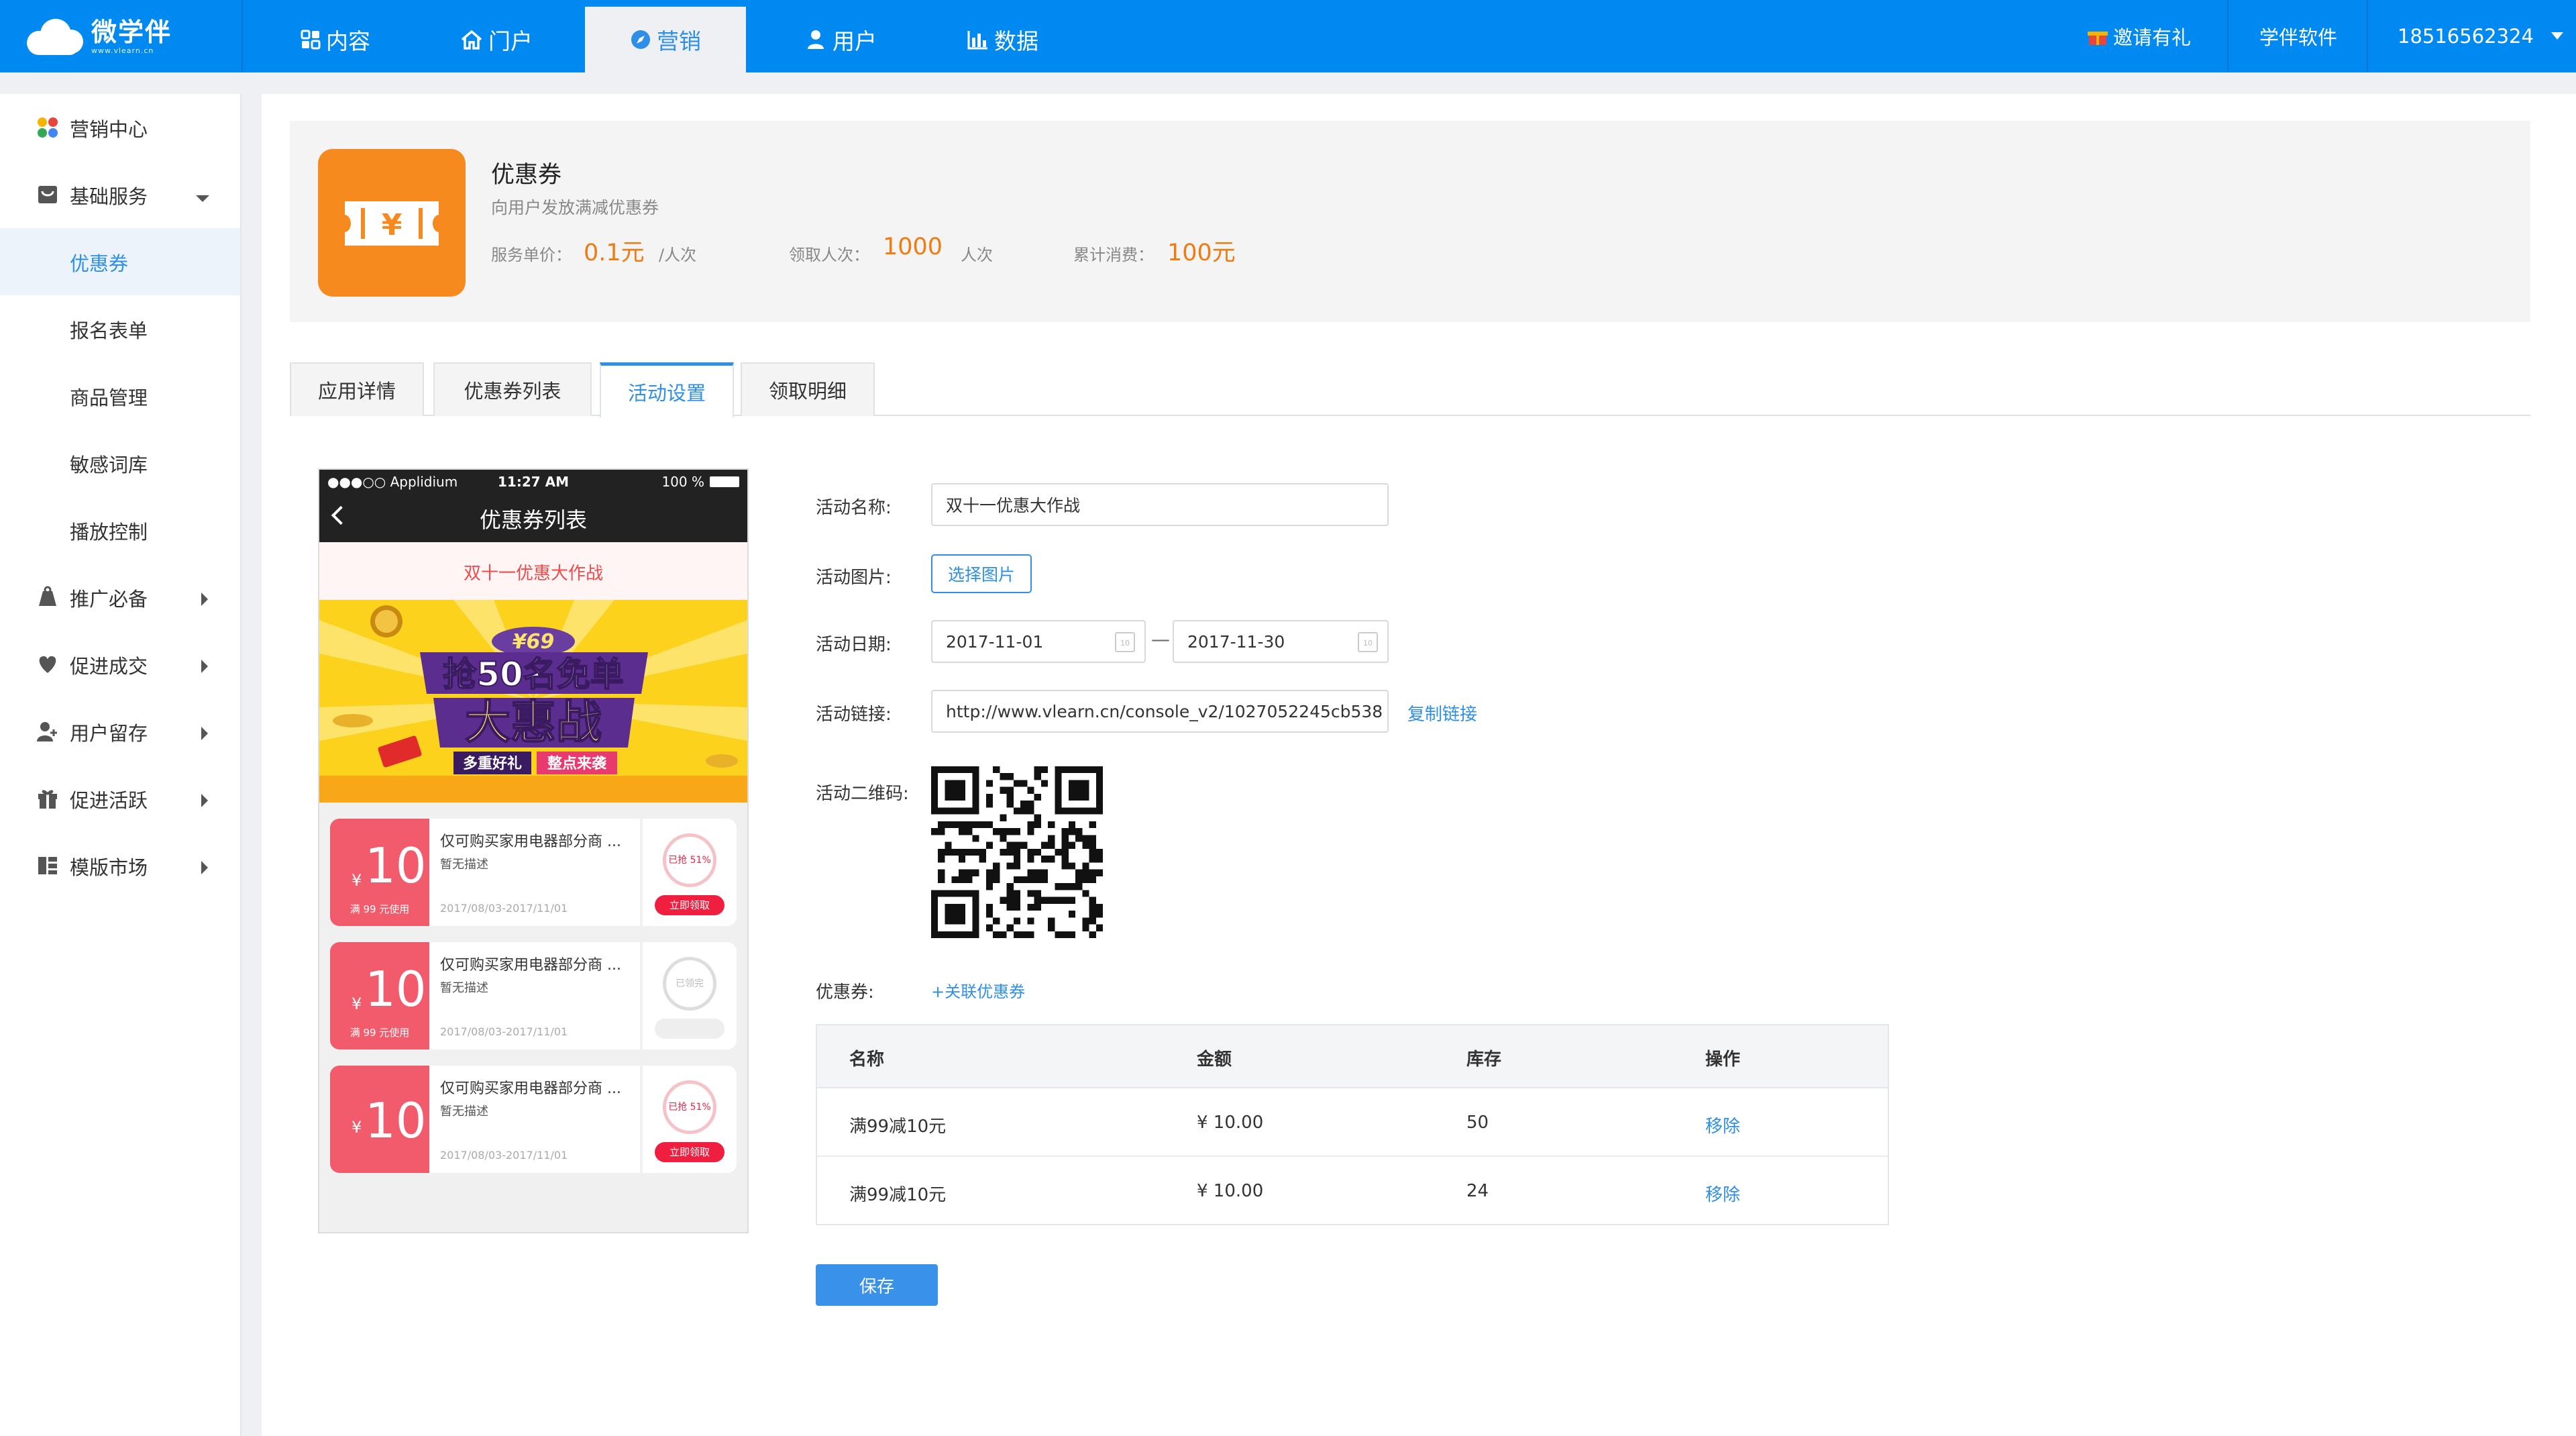 Image resolution: width=2576 pixels, height=1436 pixels. I want to click on sold-out-ring: 已领完, so click(689, 984).